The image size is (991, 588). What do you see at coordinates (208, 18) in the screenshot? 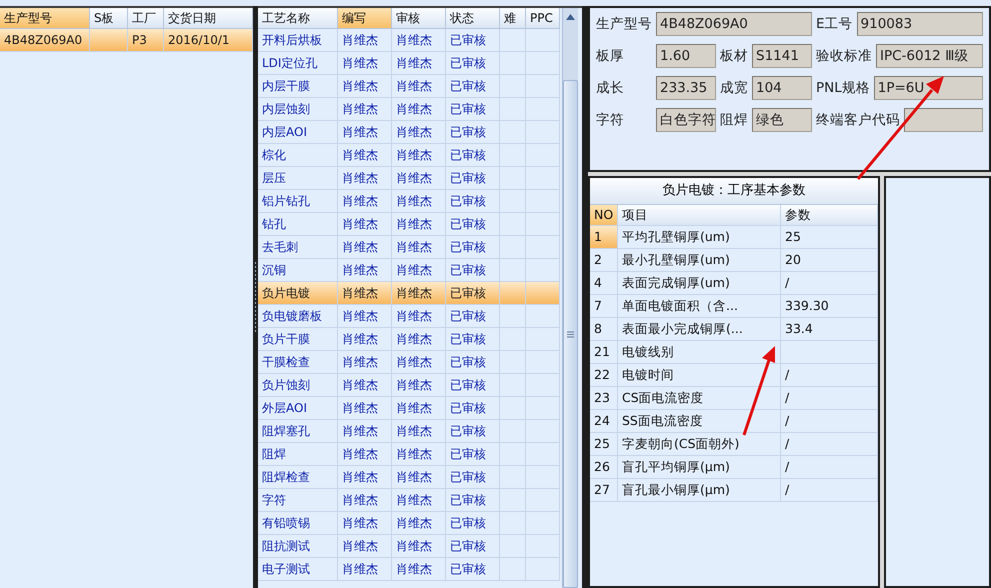
I see `column-header: 交货日期` at bounding box center [208, 18].